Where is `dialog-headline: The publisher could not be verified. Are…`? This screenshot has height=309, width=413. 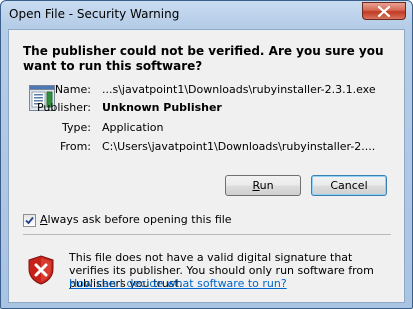
dialog-headline: The publisher could not be verified. Are… is located at coordinates (203, 58).